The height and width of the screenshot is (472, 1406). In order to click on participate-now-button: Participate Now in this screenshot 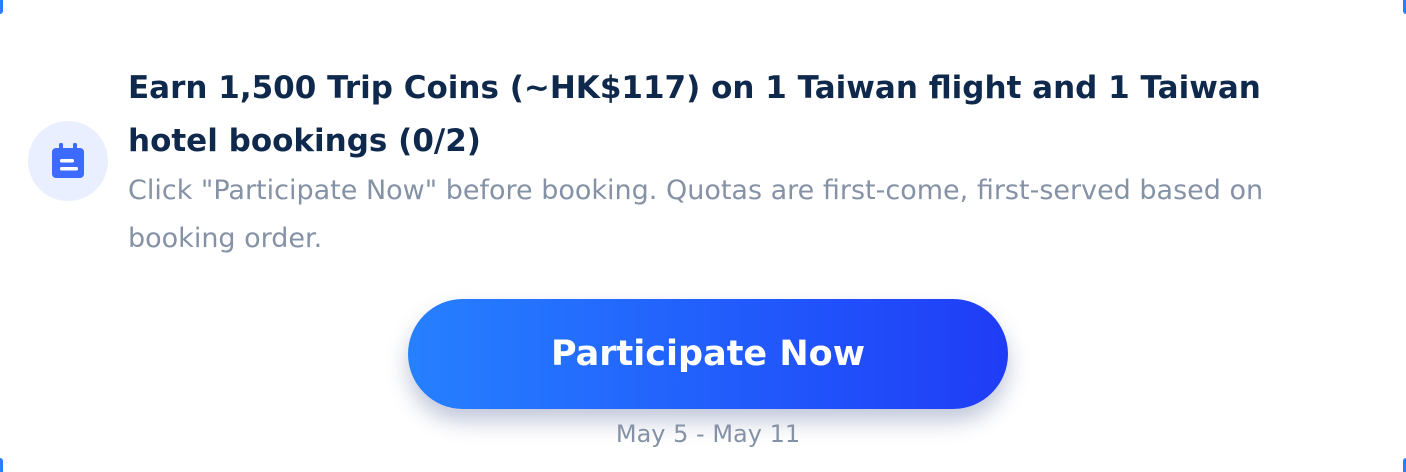, I will do `click(708, 354)`.